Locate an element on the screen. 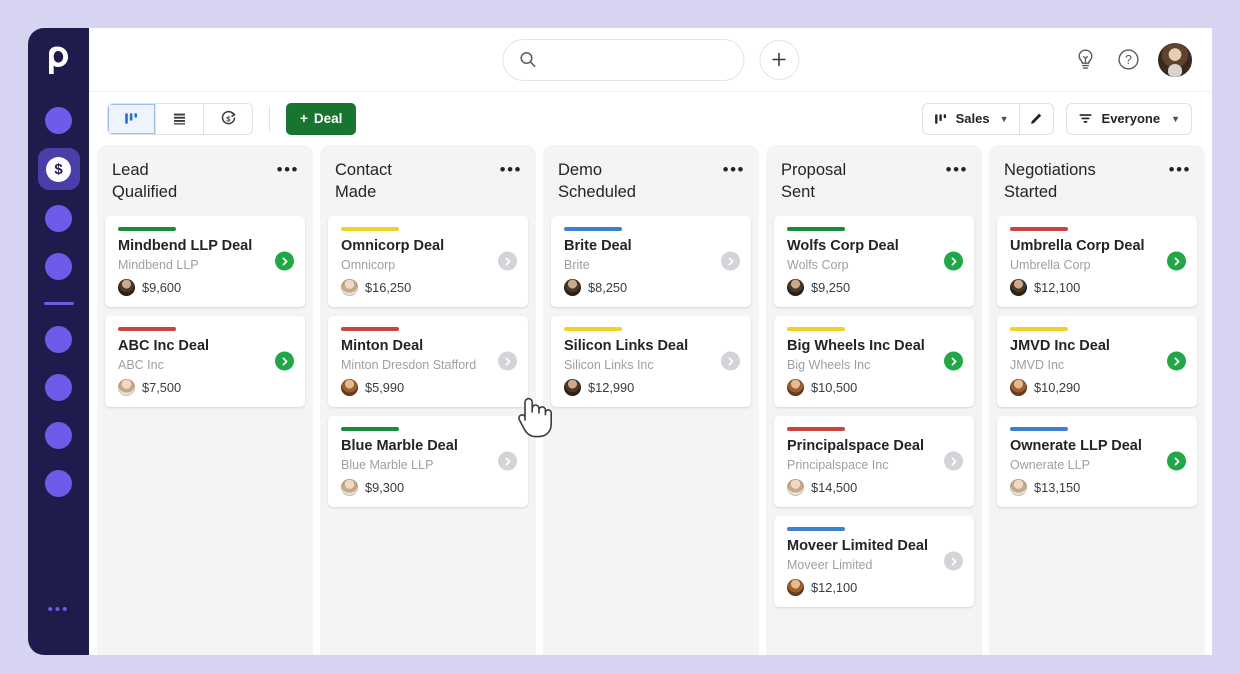 This screenshot has height=674, width=1240. help-icon: ? is located at coordinates (1128, 60).